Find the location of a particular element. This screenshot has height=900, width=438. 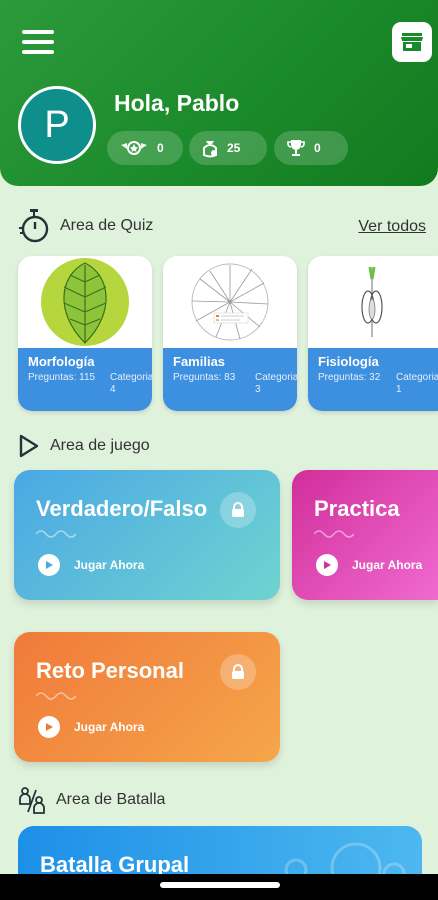

stopwatch-icon is located at coordinates (34, 226).